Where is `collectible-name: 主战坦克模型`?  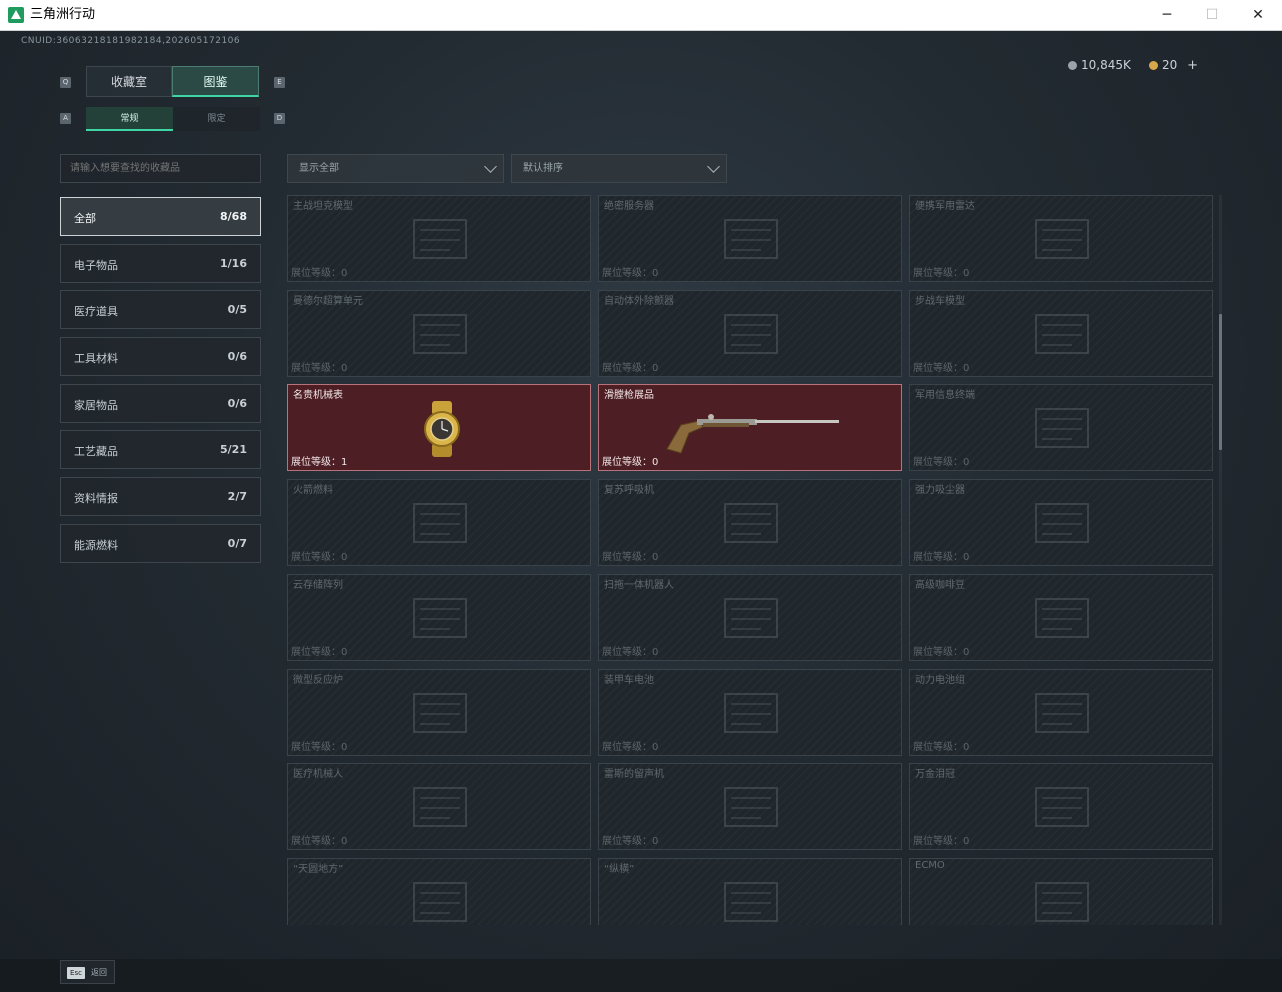 collectible-name: 主战坦克模型 is located at coordinates (323, 206).